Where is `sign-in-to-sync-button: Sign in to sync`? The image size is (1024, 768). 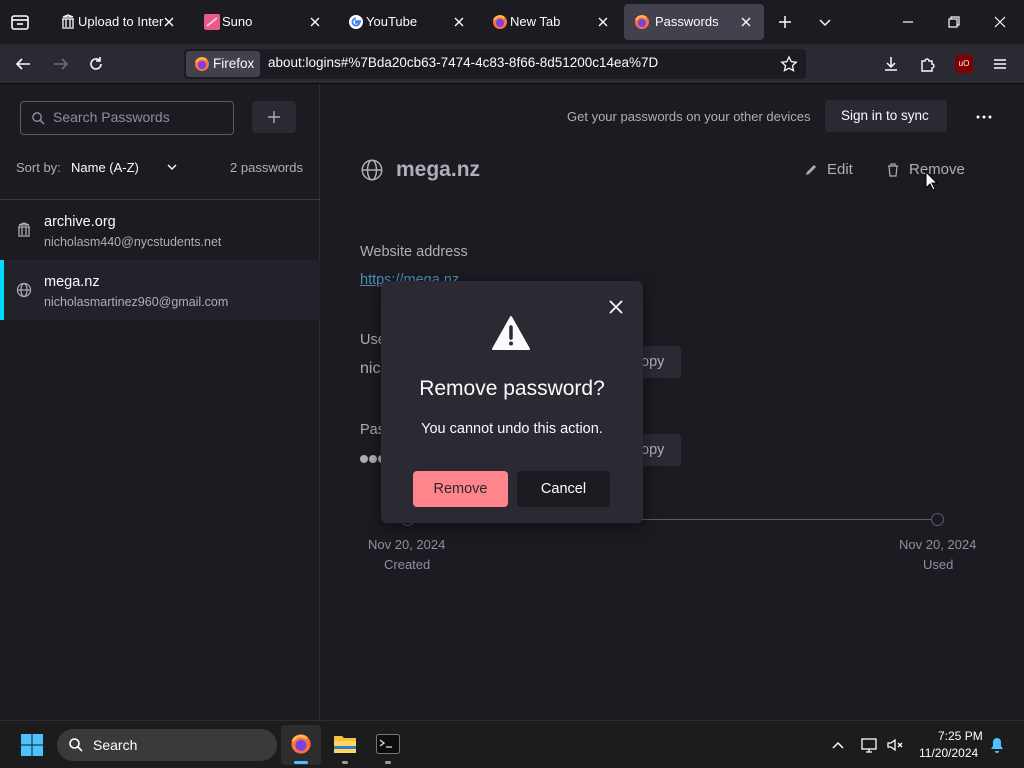
sign-in-to-sync-button: Sign in to sync is located at coordinates (886, 116).